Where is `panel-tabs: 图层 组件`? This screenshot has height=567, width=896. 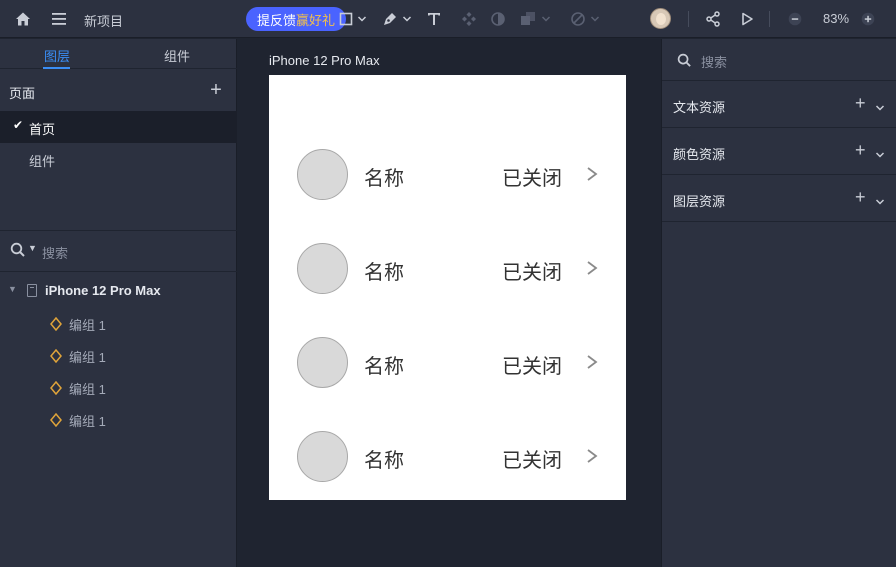 panel-tabs: 图层 组件 is located at coordinates (118, 54).